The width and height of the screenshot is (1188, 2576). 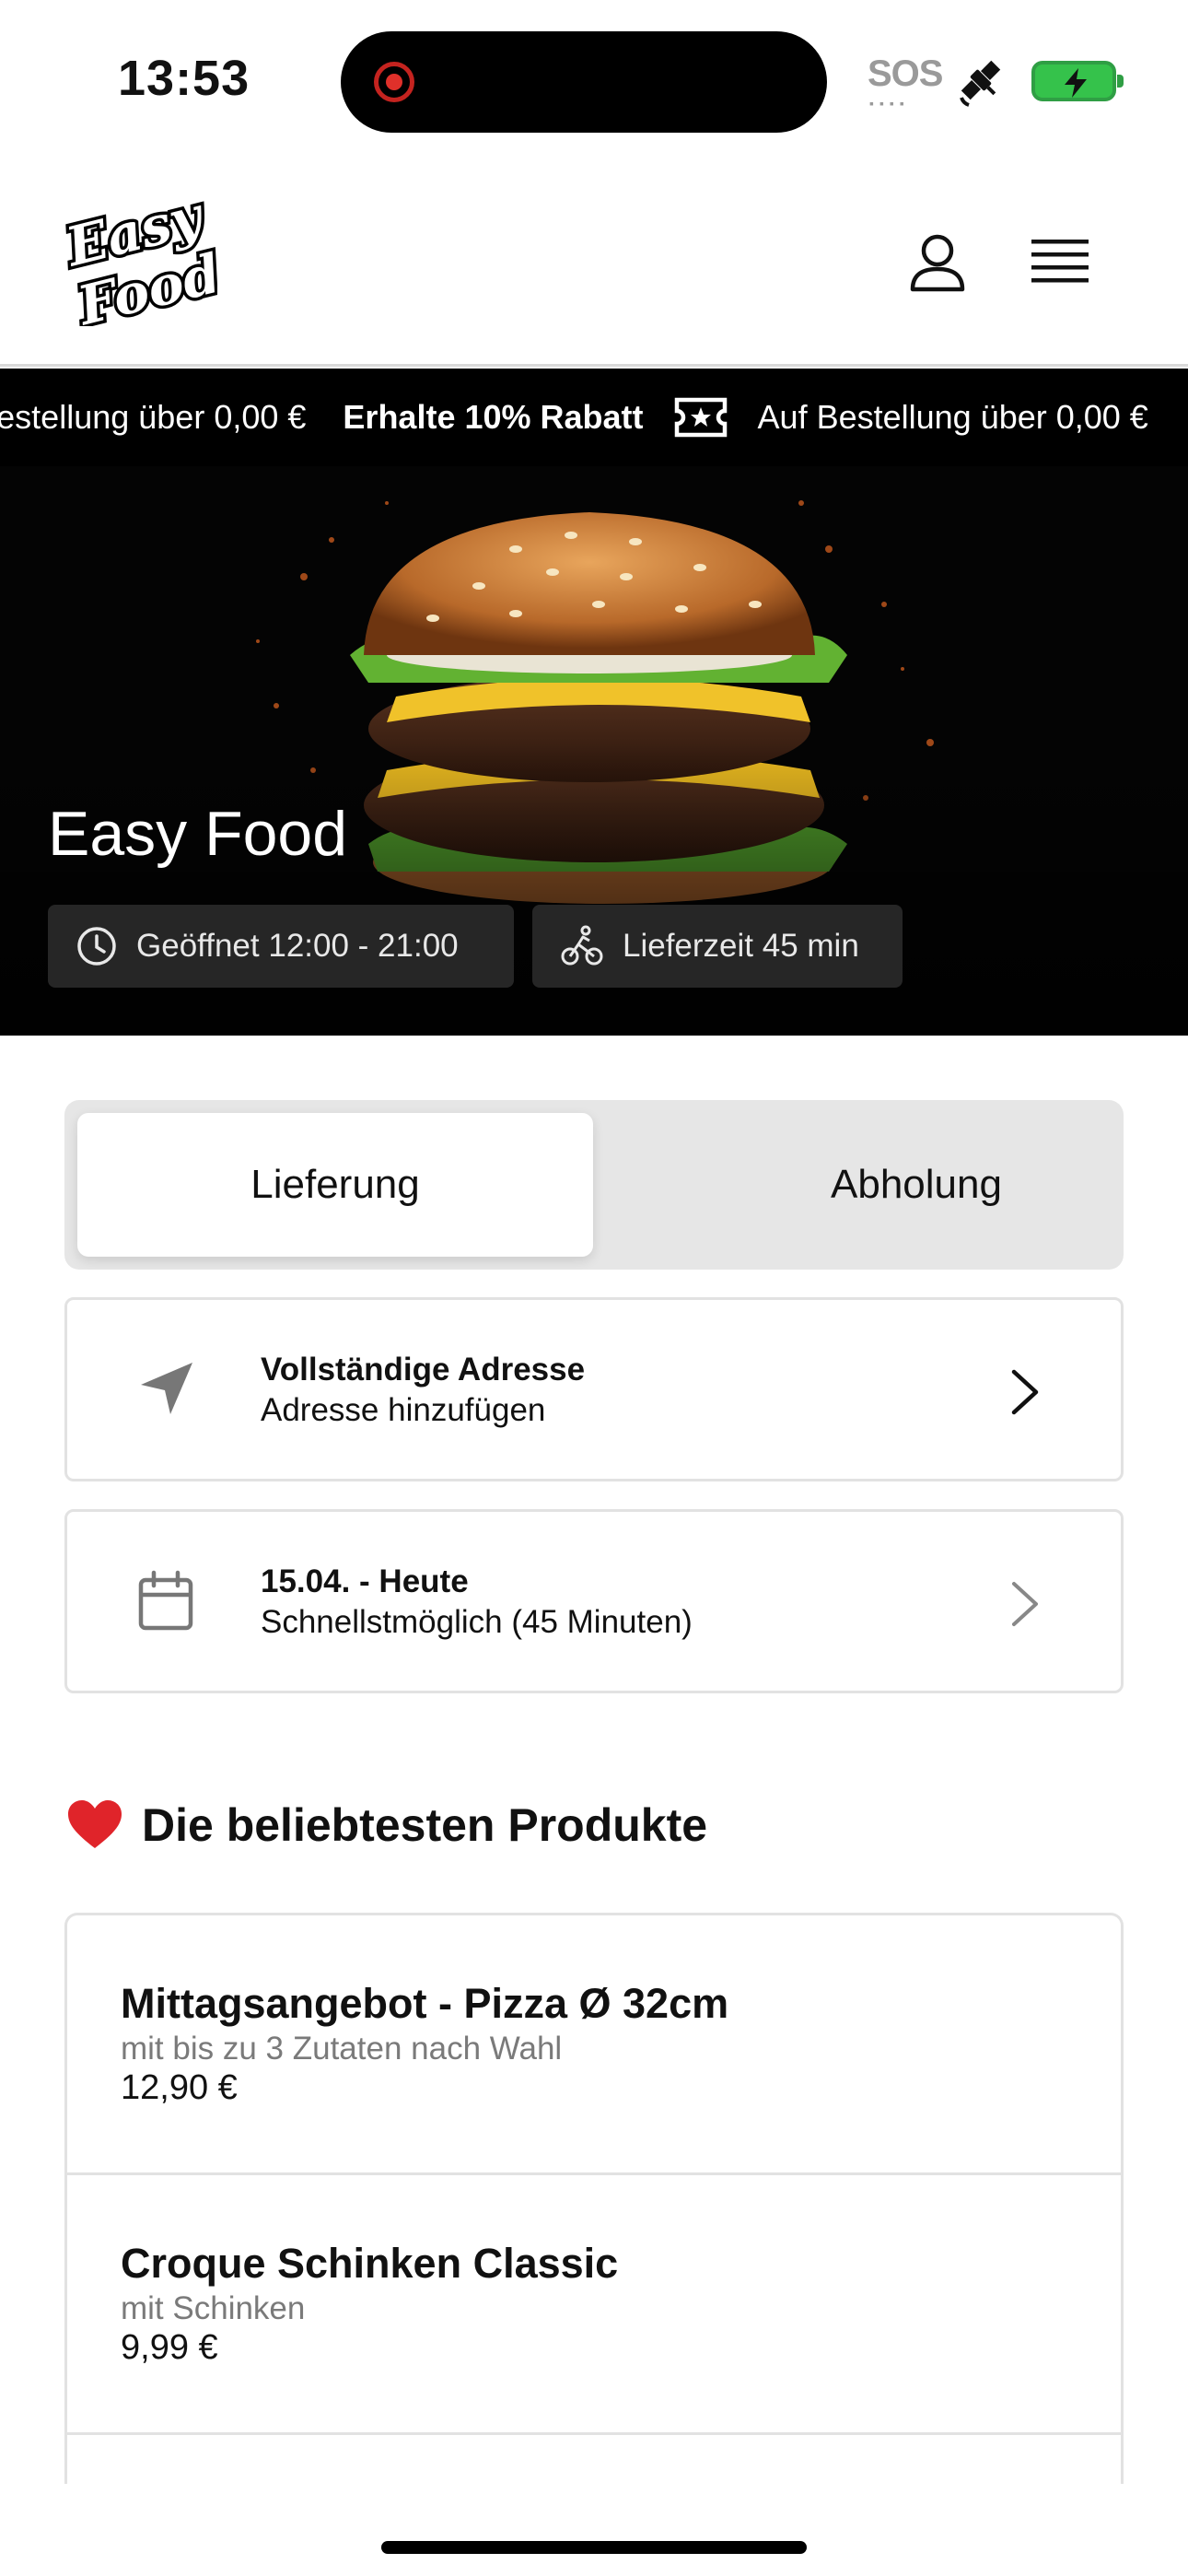 I want to click on satellite-icon, so click(x=980, y=83).